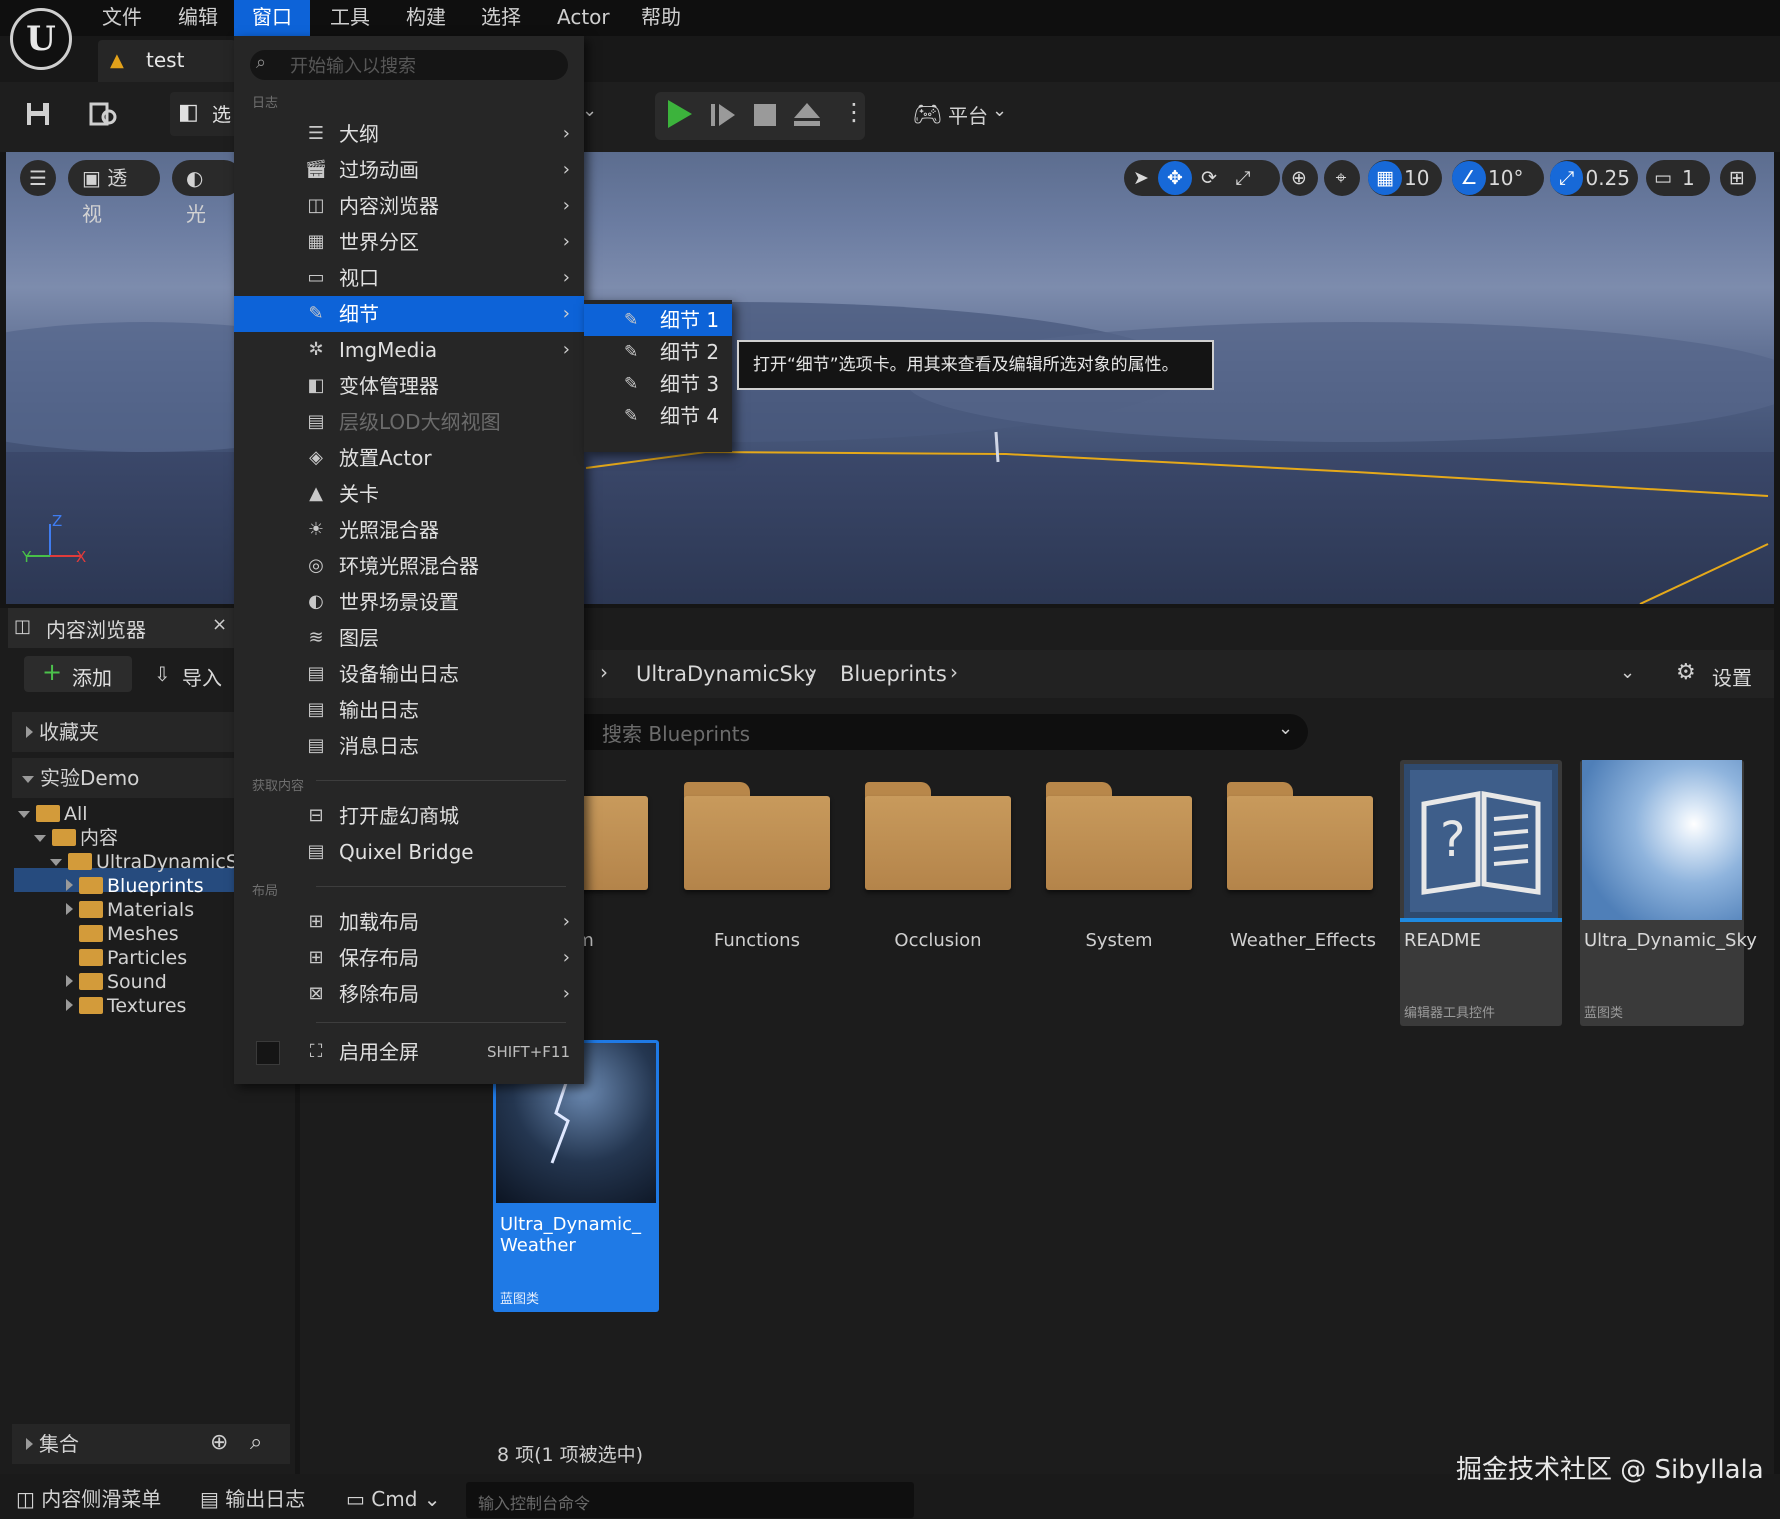 The height and width of the screenshot is (1519, 1780). Describe the element at coordinates (114, 193) in the screenshot. I see `perspective-button: ▣ 透视` at that location.